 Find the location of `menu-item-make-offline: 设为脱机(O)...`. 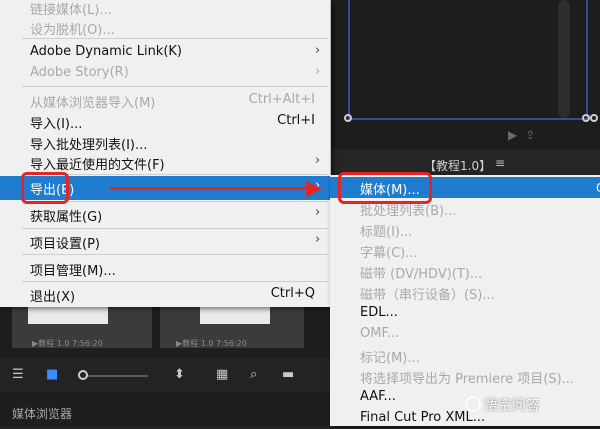

menu-item-make-offline: 设为脱机(O)... is located at coordinates (165, 28).